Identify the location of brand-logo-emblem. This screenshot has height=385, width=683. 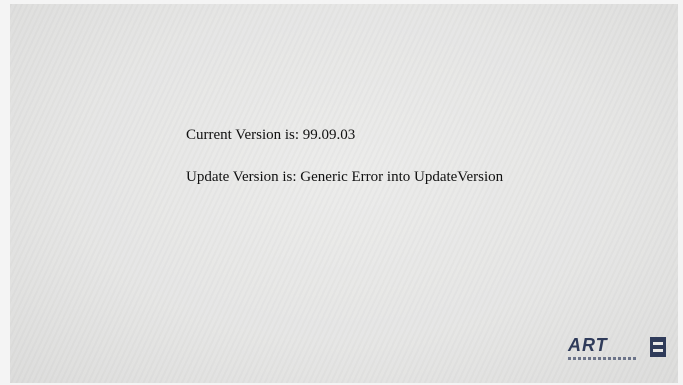
(658, 347).